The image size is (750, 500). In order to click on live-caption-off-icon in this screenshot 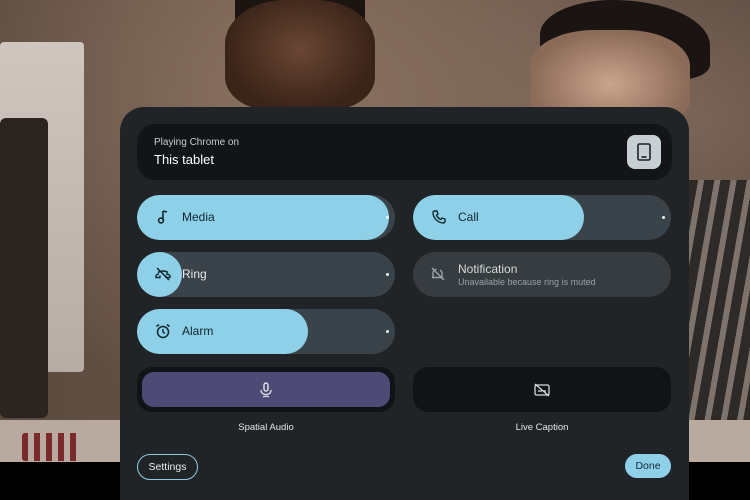, I will do `click(542, 390)`.